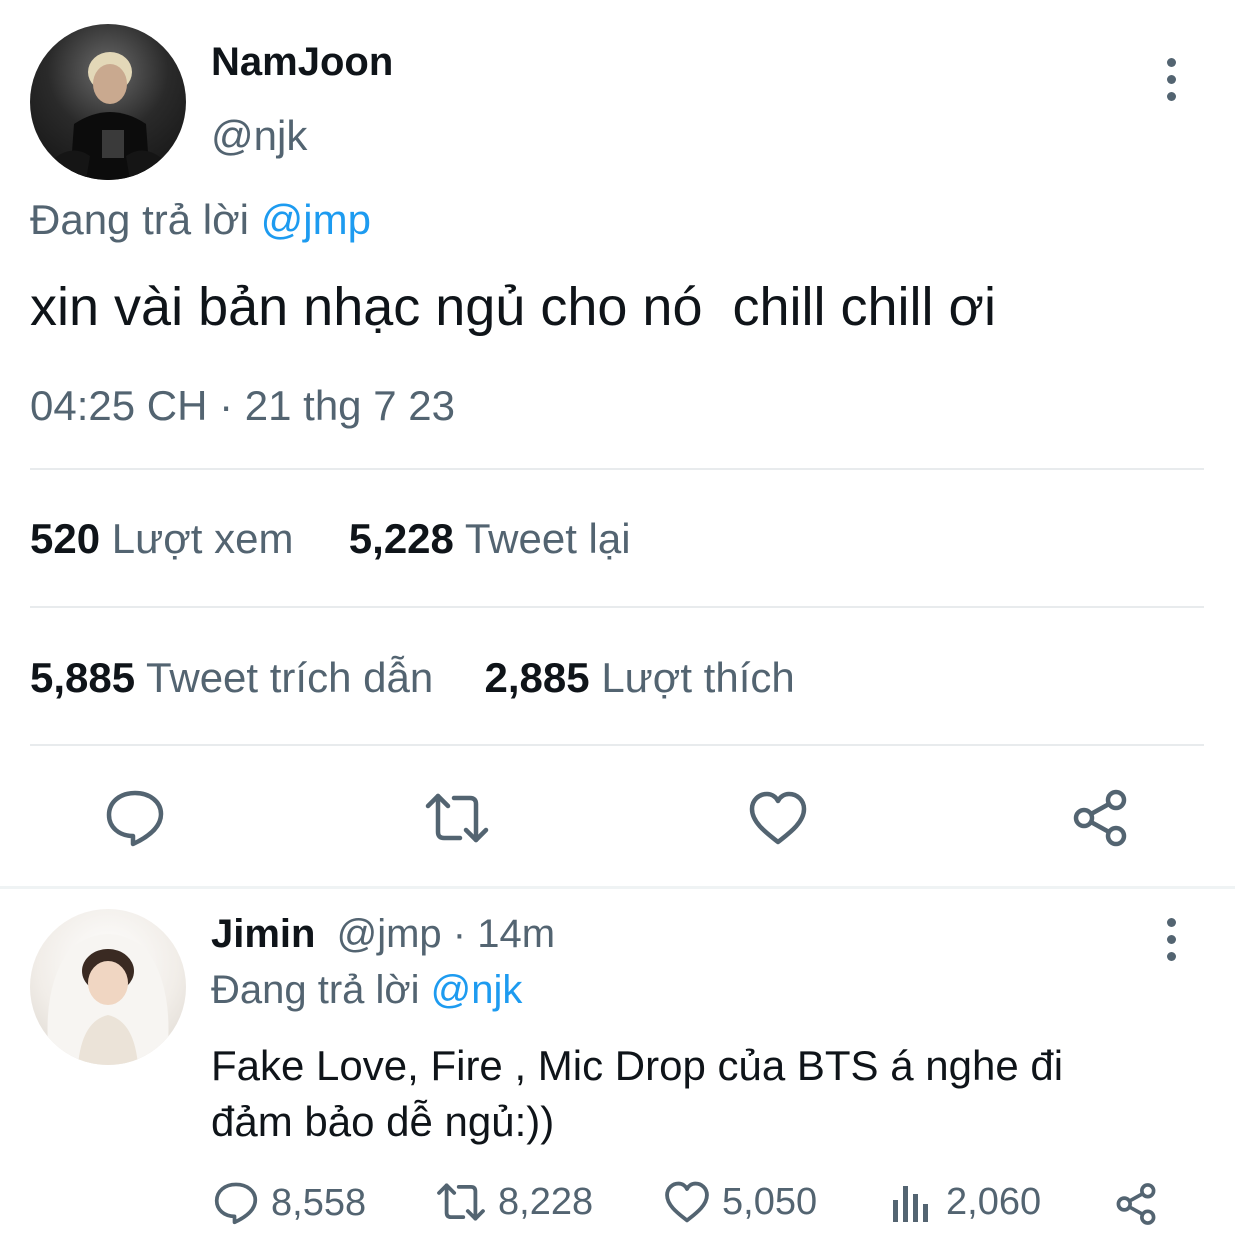  Describe the element at coordinates (401, 538) in the screenshot. I see `retweets-count: 5,228` at that location.